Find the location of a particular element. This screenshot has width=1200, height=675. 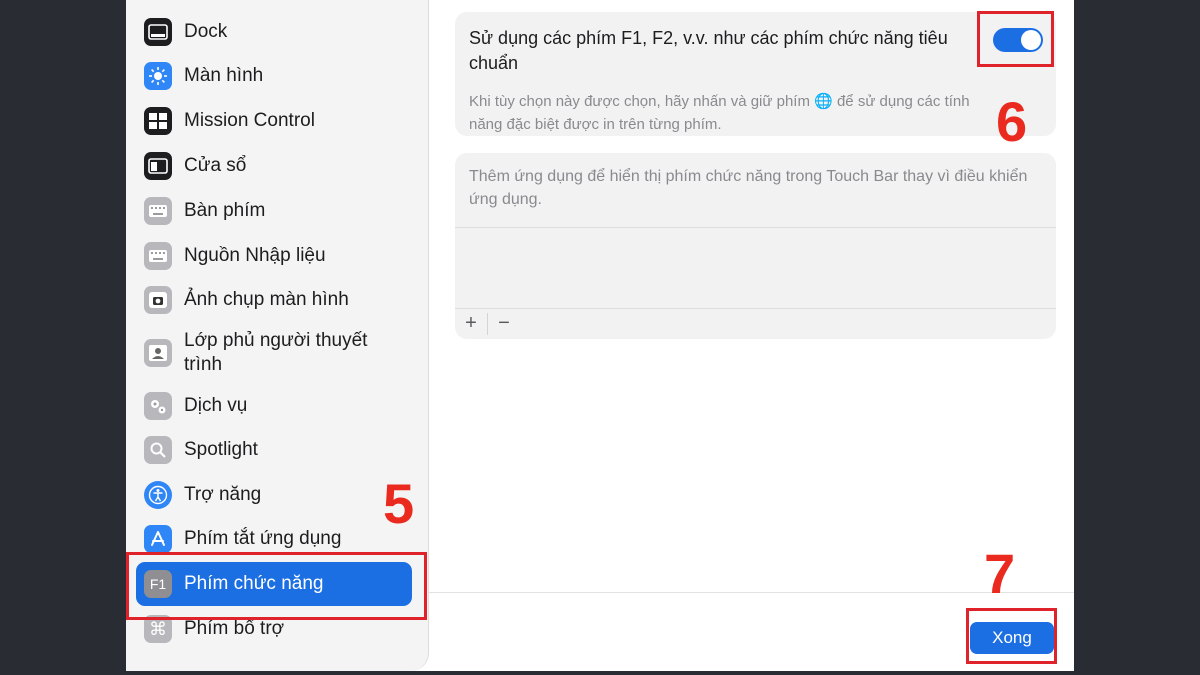

sidebar-item-label: Cửa sổ is located at coordinates (215, 165).